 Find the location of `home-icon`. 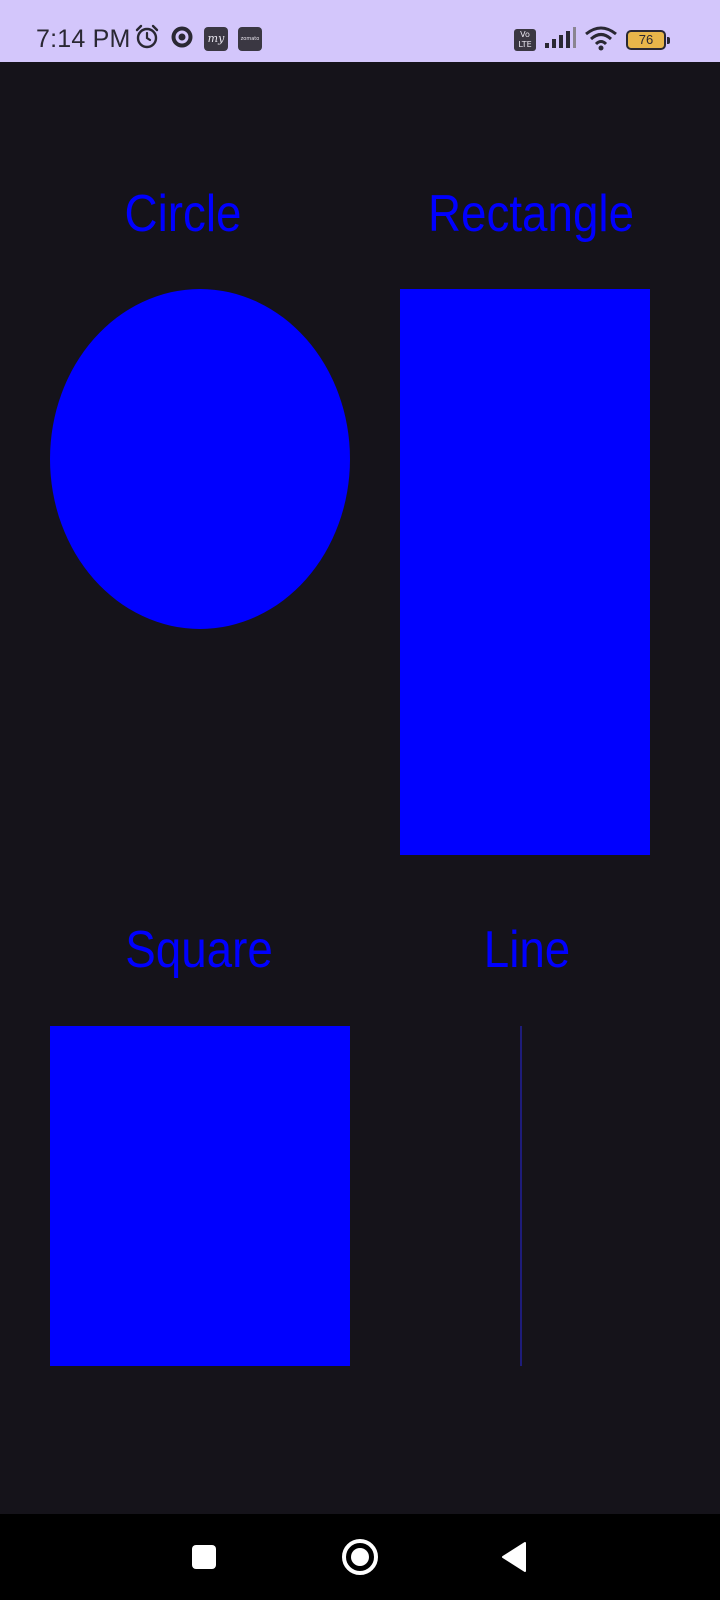

home-icon is located at coordinates (360, 1557).